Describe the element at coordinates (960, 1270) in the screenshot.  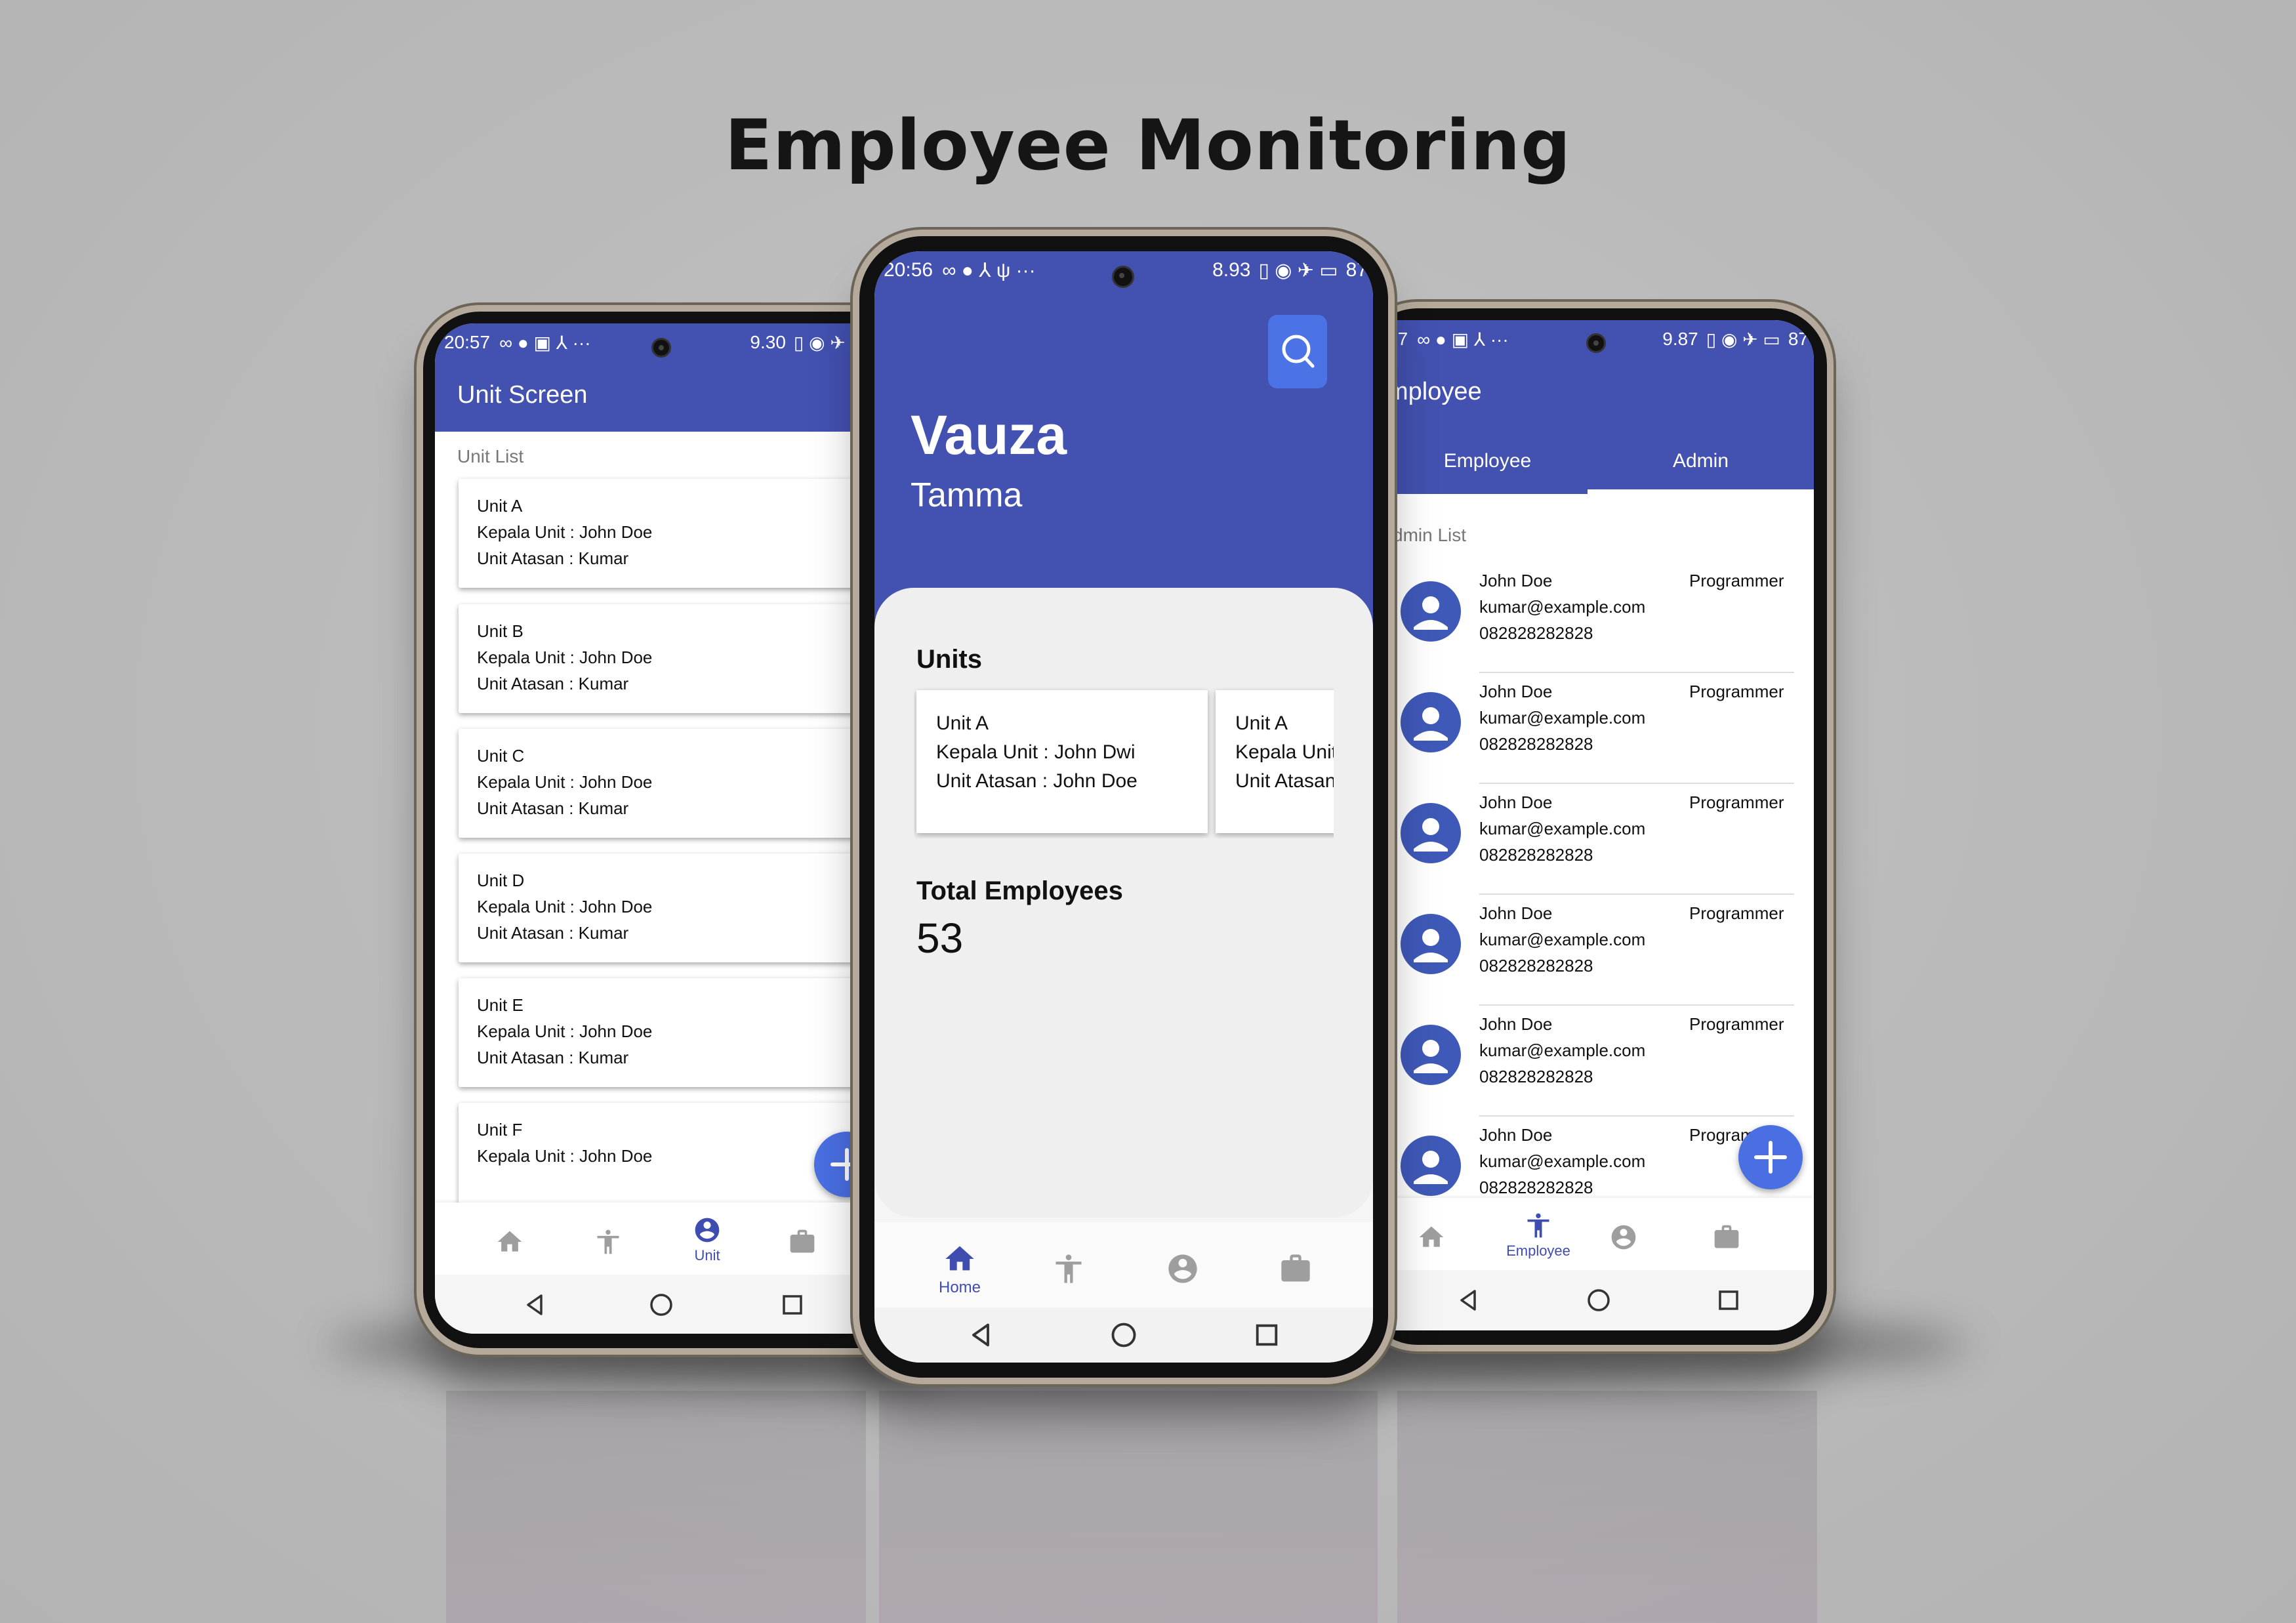
I see `nav-home: Home` at that location.